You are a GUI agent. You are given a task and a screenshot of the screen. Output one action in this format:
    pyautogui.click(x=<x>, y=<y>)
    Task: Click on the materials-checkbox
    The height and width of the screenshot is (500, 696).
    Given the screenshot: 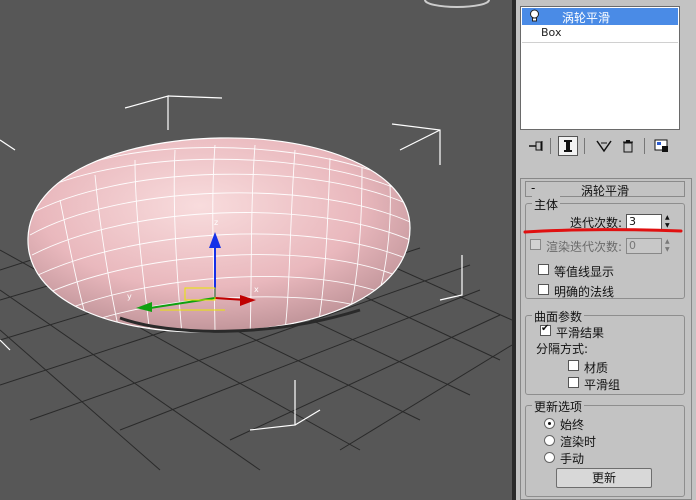 What is the action you would take?
    pyautogui.click(x=573, y=365)
    